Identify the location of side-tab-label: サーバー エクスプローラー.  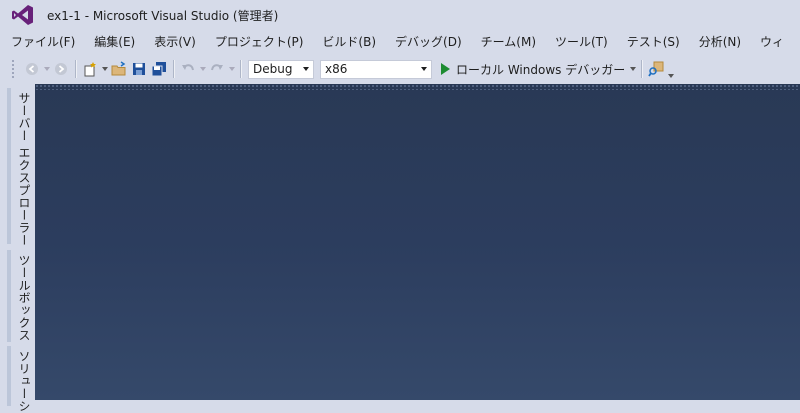
(24, 169).